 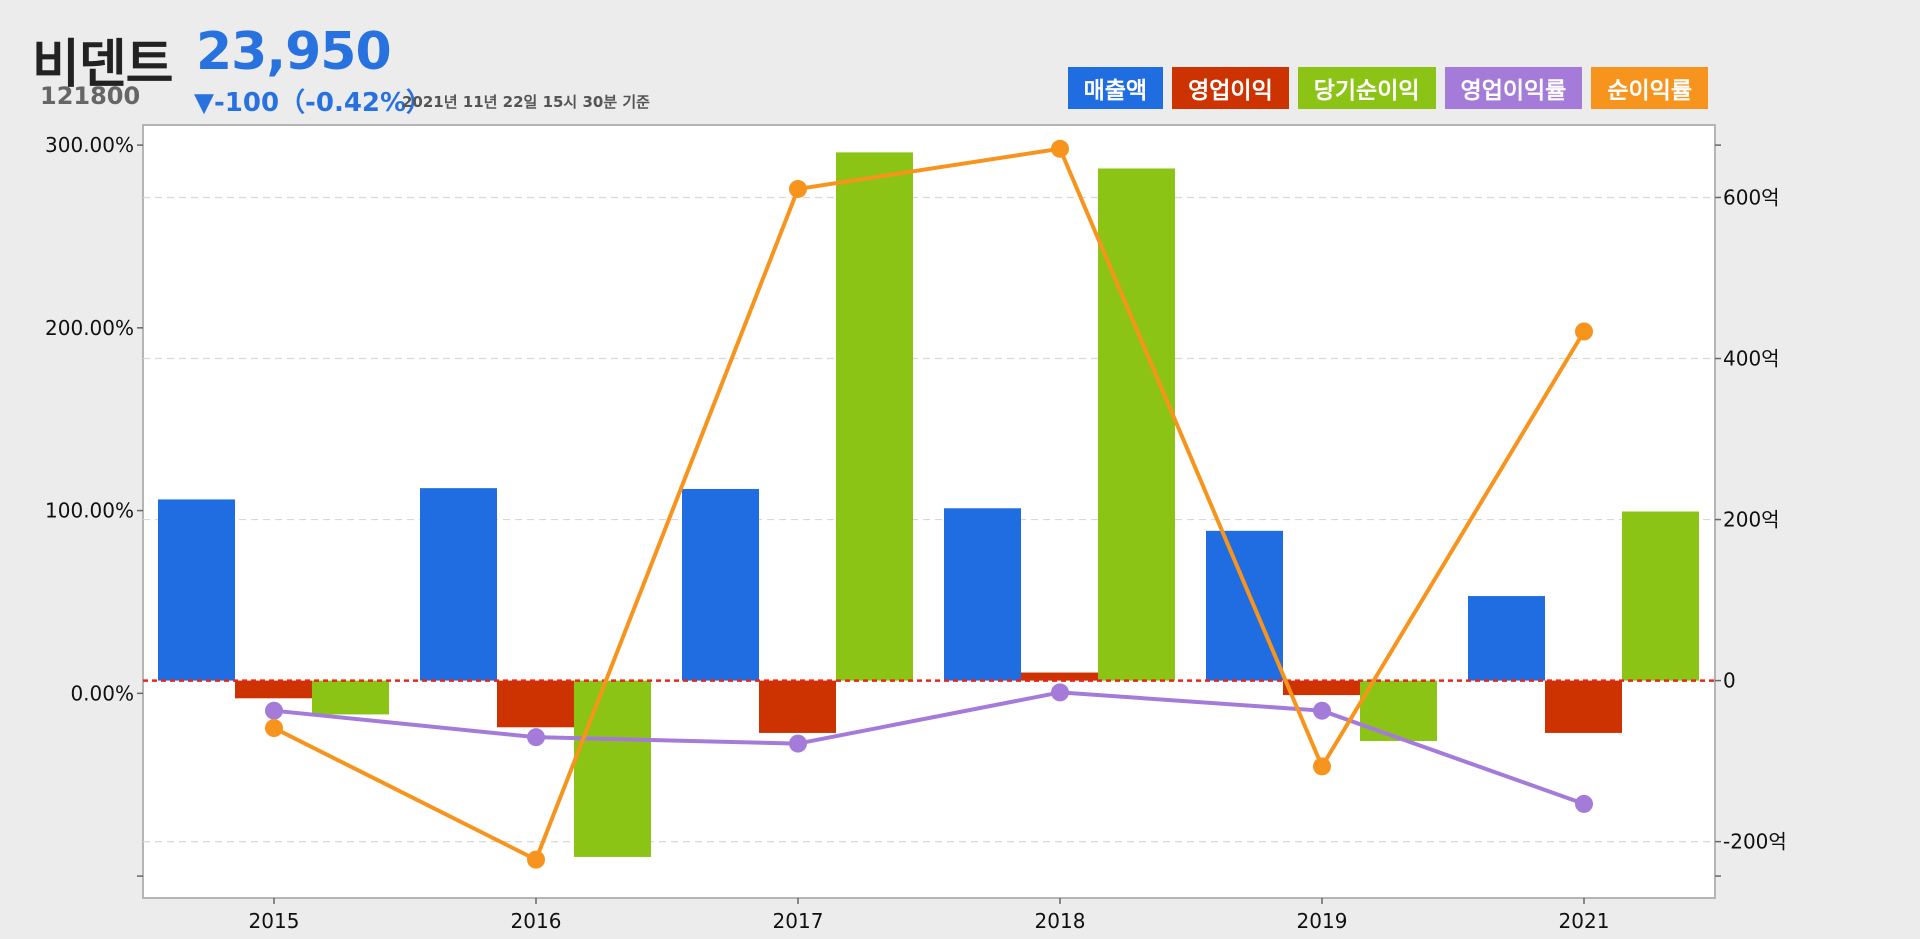 I want to click on x-axis-label: 2021, so click(x=1584, y=921).